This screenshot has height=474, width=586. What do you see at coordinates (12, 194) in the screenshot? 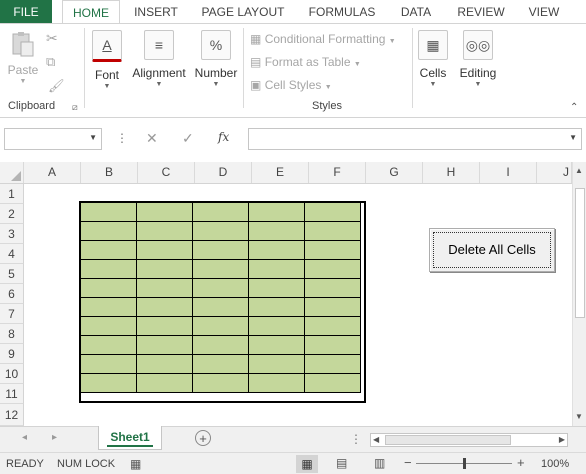
I see `row-header: 1` at bounding box center [12, 194].